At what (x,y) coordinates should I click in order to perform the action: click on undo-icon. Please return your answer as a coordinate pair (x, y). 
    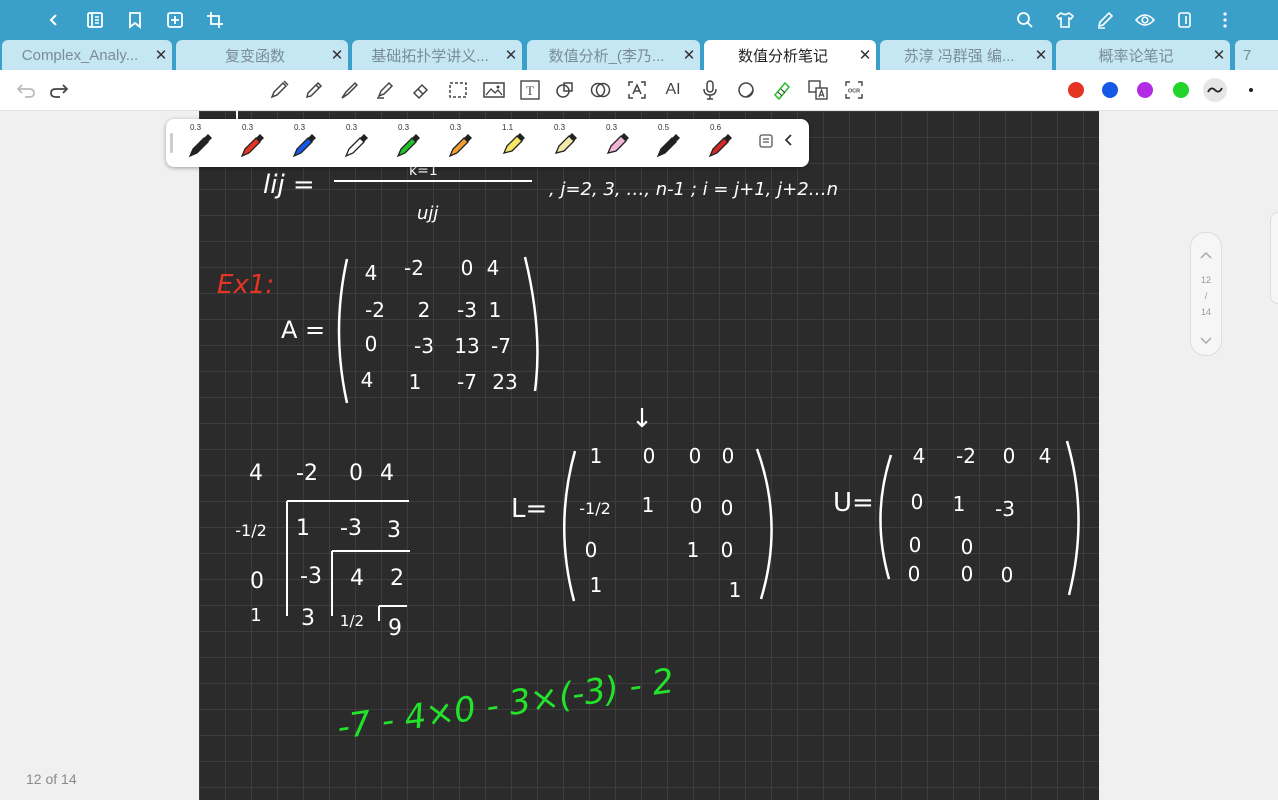
    Looking at the image, I should click on (26, 90).